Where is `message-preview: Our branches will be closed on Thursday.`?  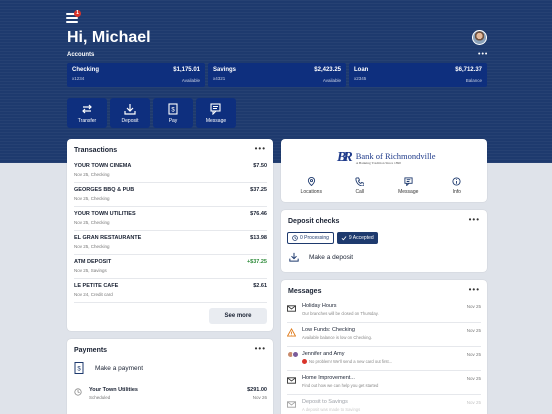
message-preview: Our branches will be closed on Thursday. is located at coordinates (340, 313).